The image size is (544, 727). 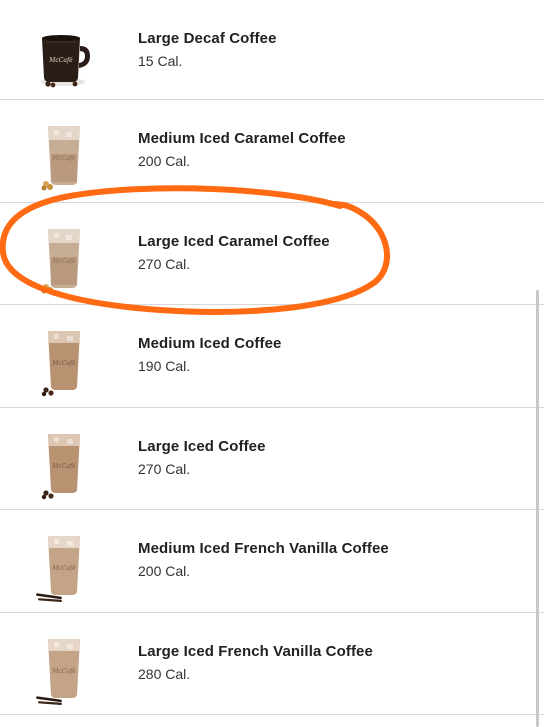 What do you see at coordinates (255, 651) in the screenshot?
I see `item-name: Large Iced French Vanilla Coffee` at bounding box center [255, 651].